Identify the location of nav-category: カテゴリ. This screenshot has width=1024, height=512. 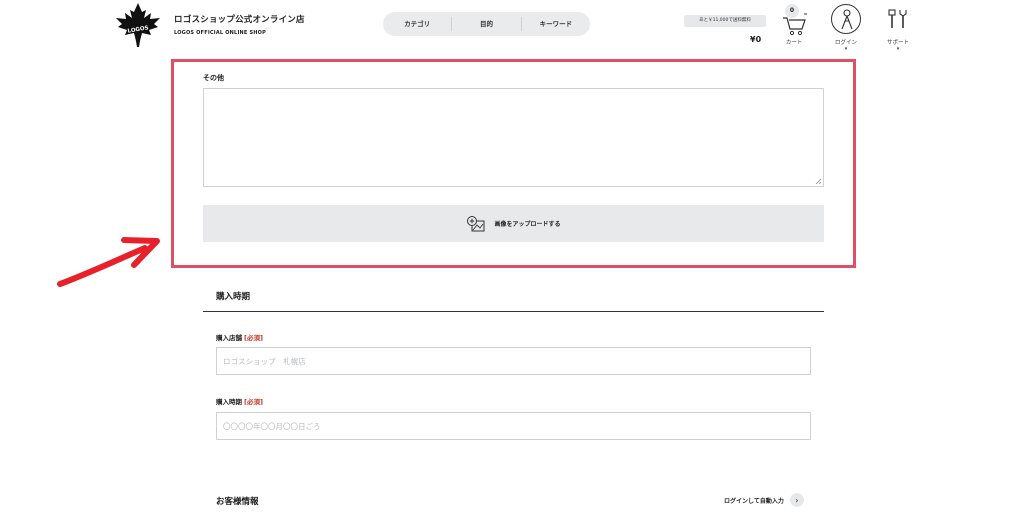
(417, 24).